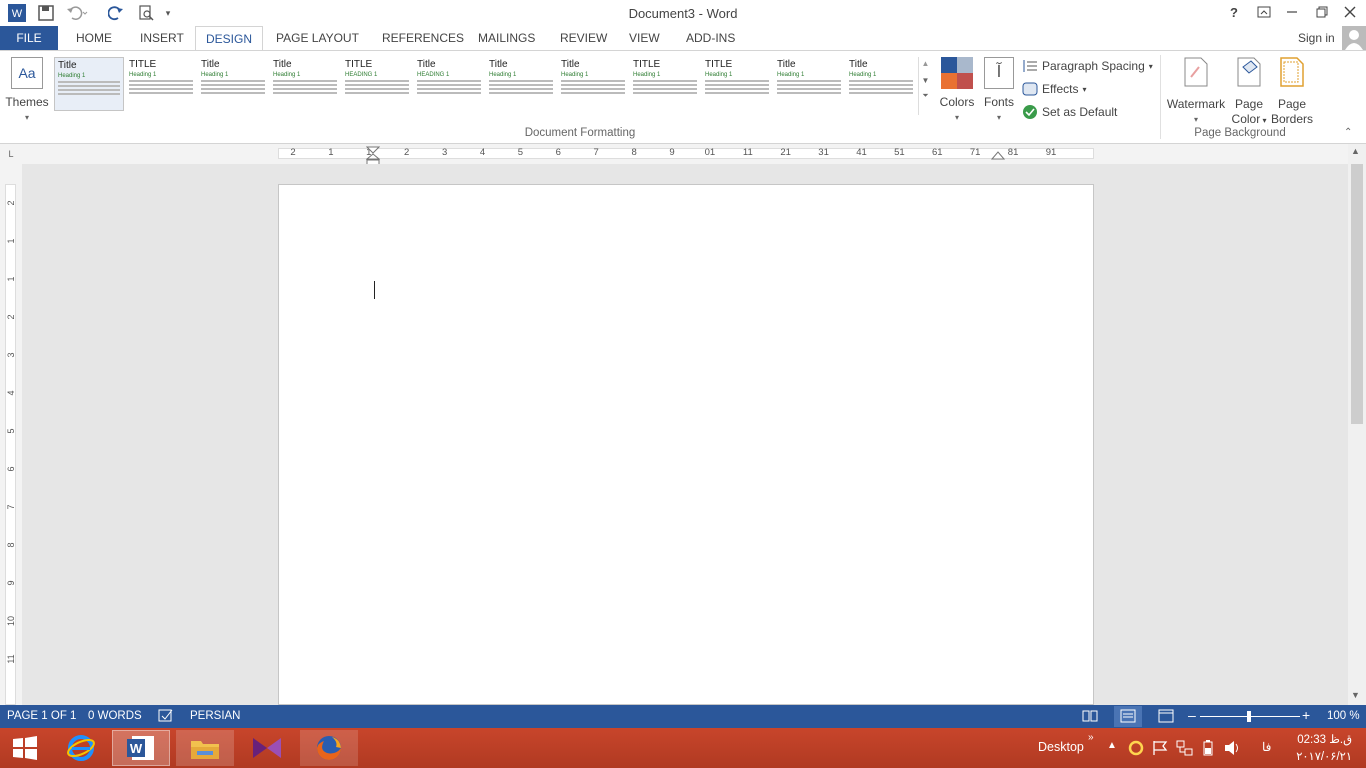 The image size is (1366, 768). I want to click on internet-explorer-icon, so click(81, 748).